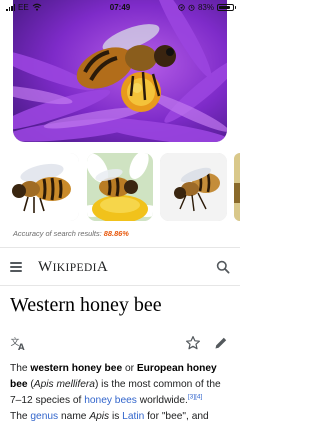  I want to click on wifi-icon, so click(37, 7).